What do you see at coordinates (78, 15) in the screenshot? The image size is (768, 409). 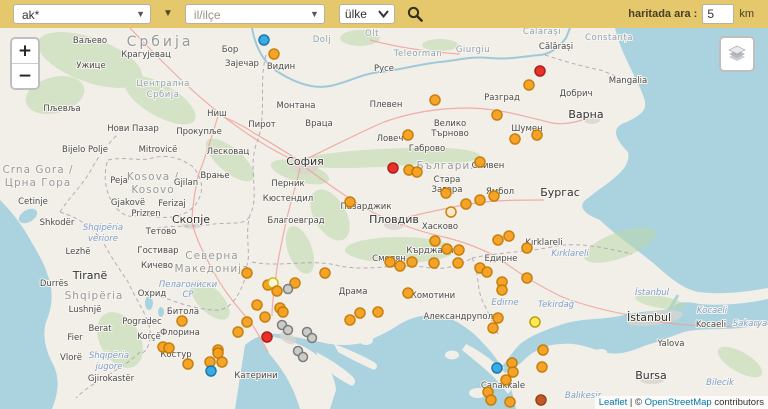 I see `search-input` at bounding box center [78, 15].